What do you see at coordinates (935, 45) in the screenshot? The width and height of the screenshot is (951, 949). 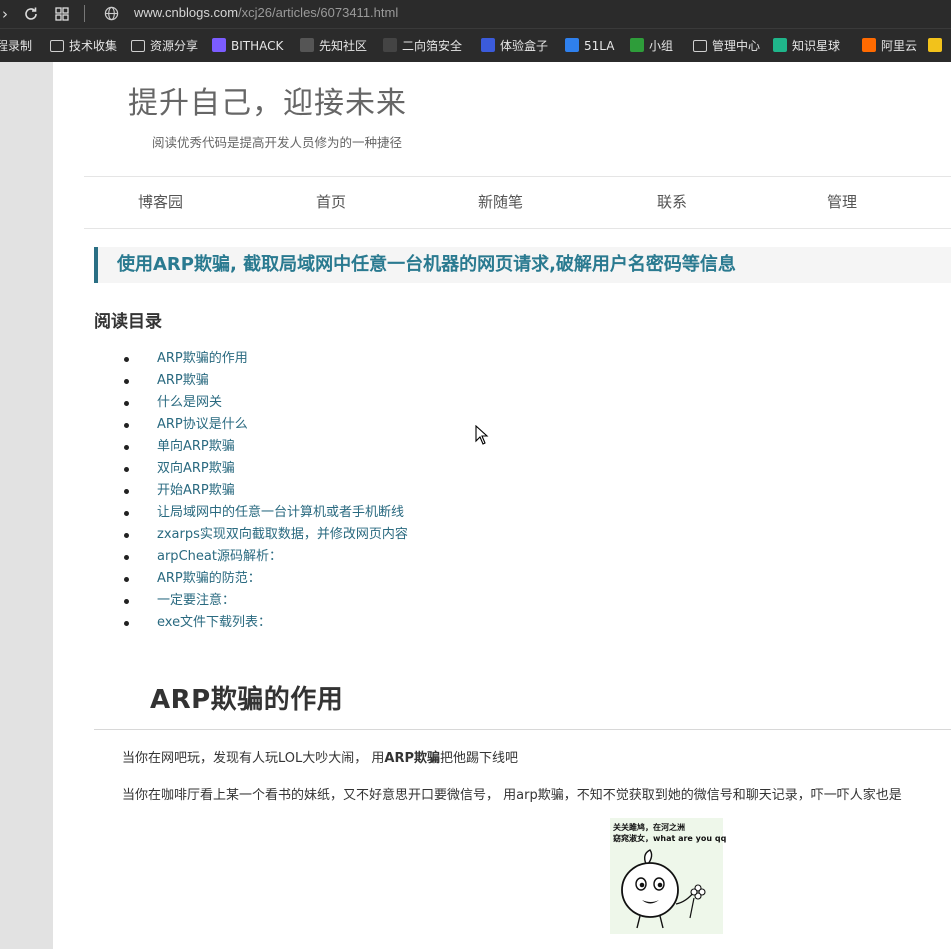 I see `extra-icon` at bounding box center [935, 45].